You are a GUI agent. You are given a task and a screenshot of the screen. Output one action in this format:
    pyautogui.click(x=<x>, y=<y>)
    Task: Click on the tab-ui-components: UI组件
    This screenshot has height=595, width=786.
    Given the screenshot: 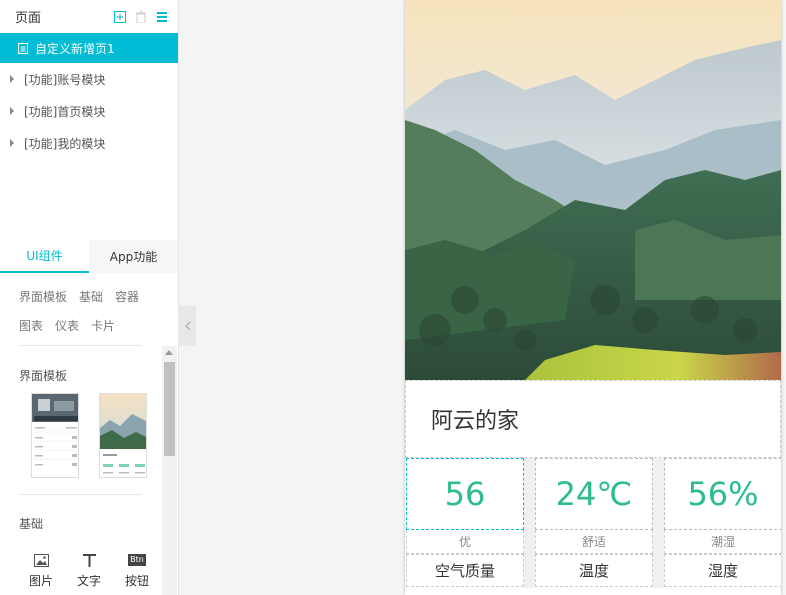 What is the action you would take?
    pyautogui.click(x=44, y=256)
    